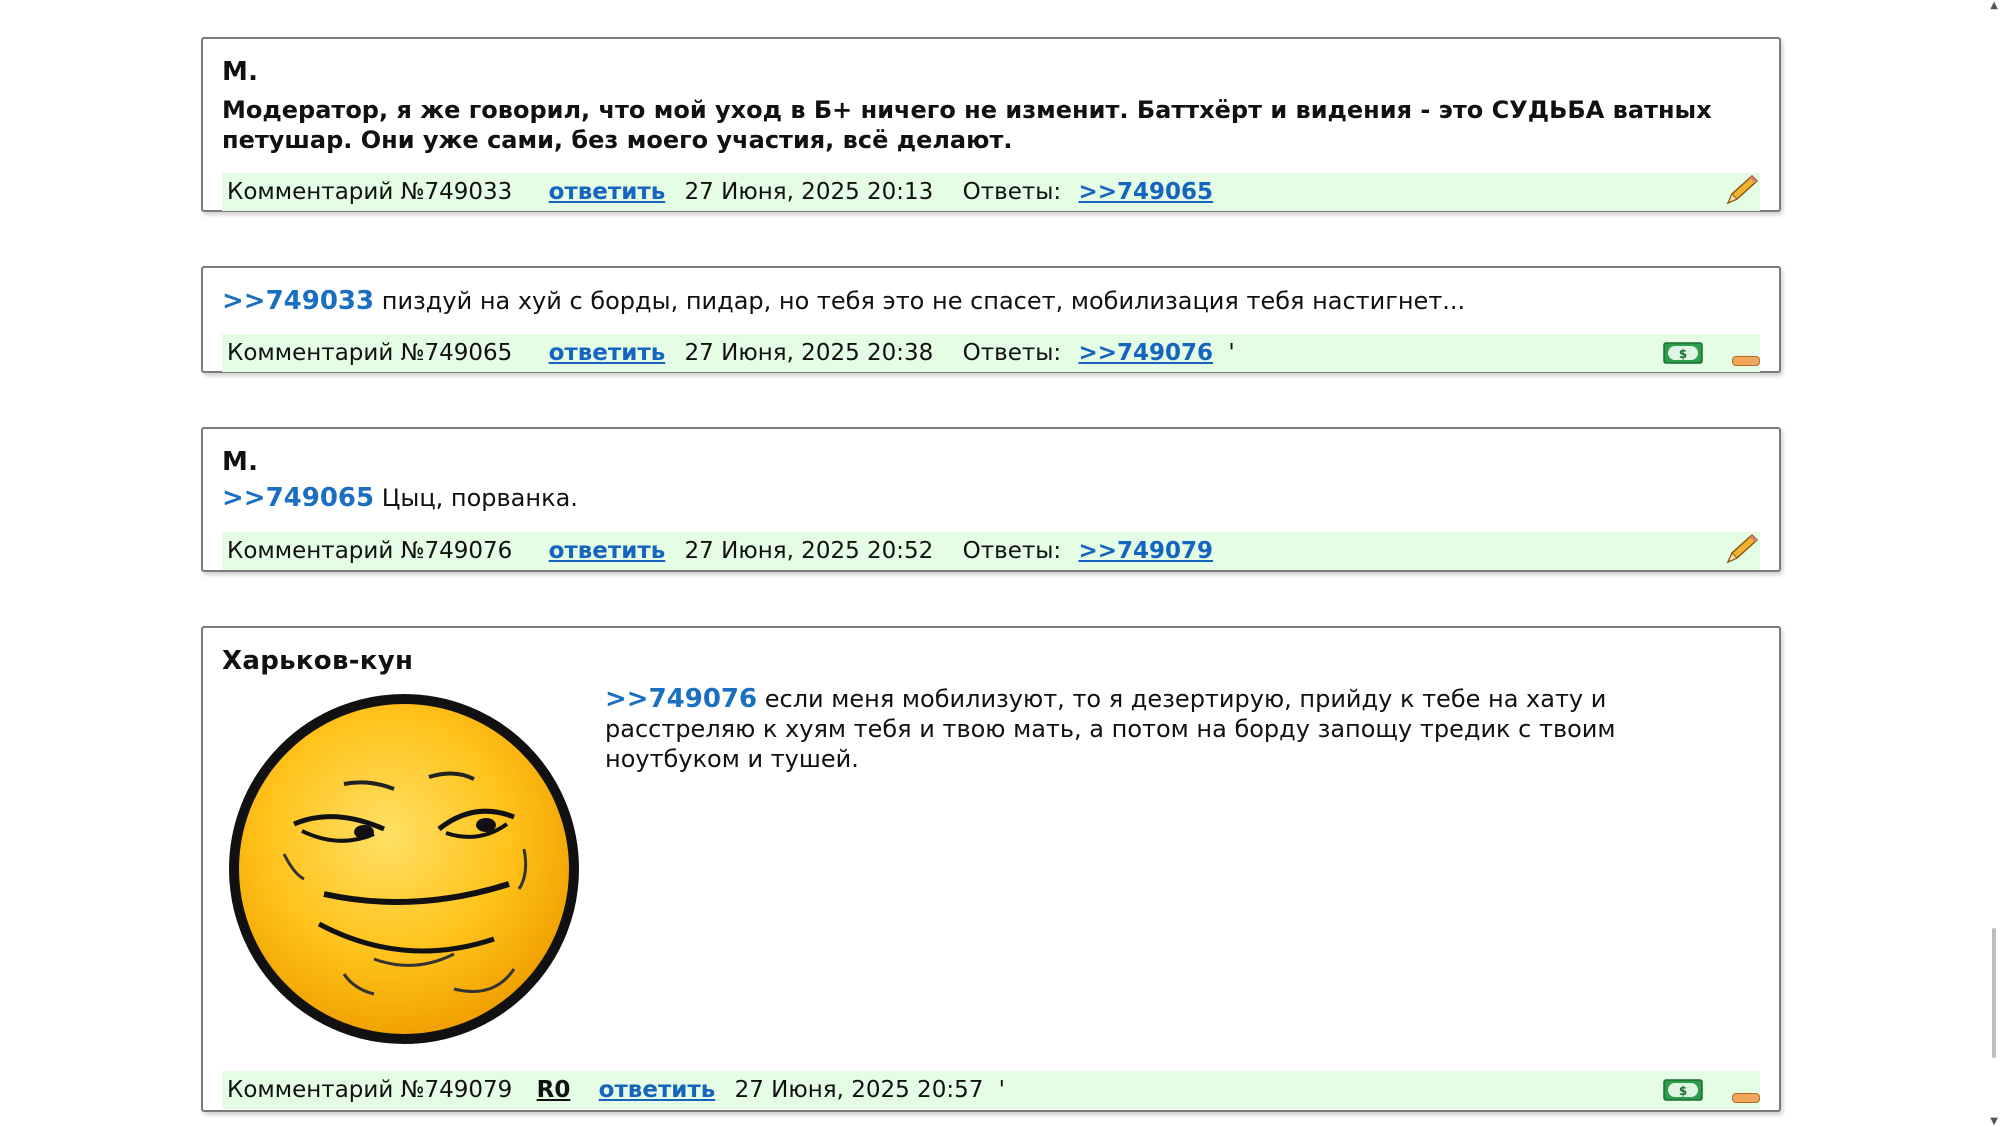 This screenshot has height=1127, width=2000. I want to click on comment-number: Комментарий №749079, so click(370, 1090).